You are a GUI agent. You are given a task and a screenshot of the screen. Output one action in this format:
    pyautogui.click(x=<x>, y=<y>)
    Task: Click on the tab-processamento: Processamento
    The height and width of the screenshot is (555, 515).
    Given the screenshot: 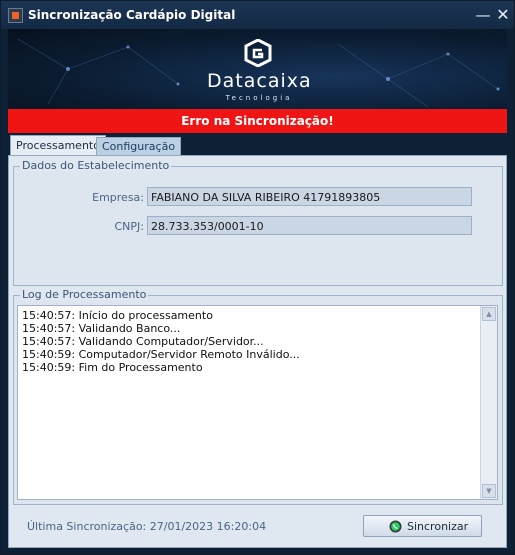 What is the action you would take?
    pyautogui.click(x=58, y=145)
    